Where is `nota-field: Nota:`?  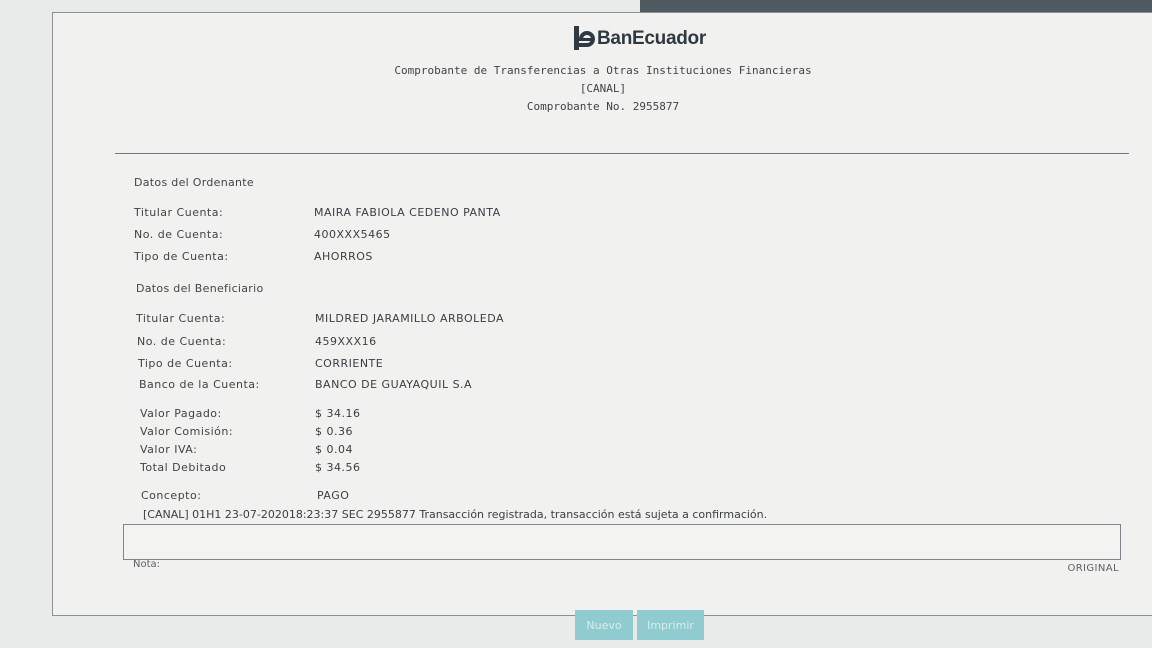 nota-field: Nota: is located at coordinates (622, 547).